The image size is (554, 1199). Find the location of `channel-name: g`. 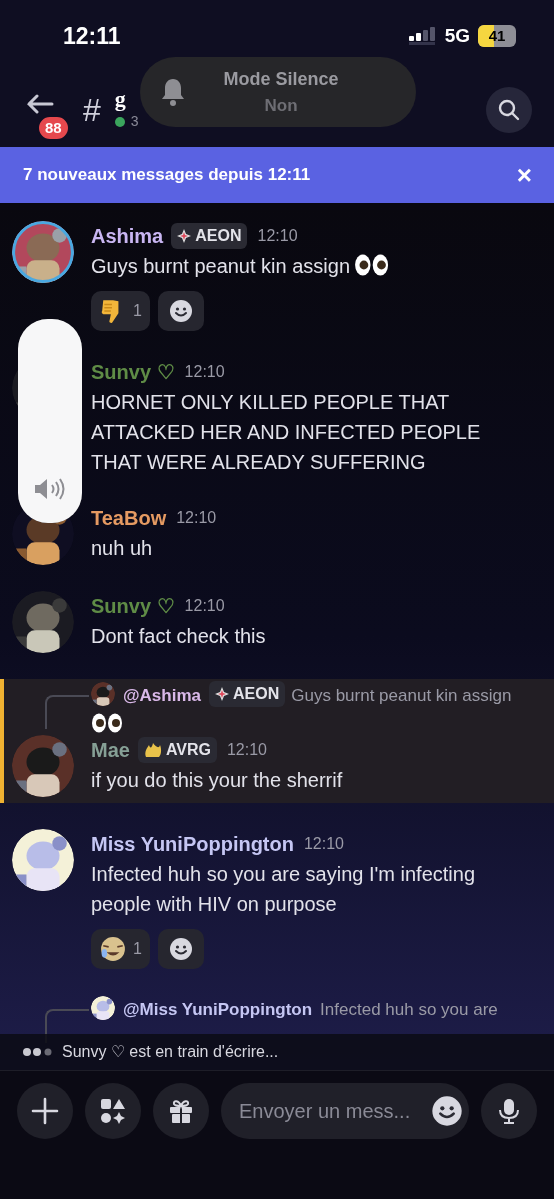

channel-name: g is located at coordinates (120, 99).